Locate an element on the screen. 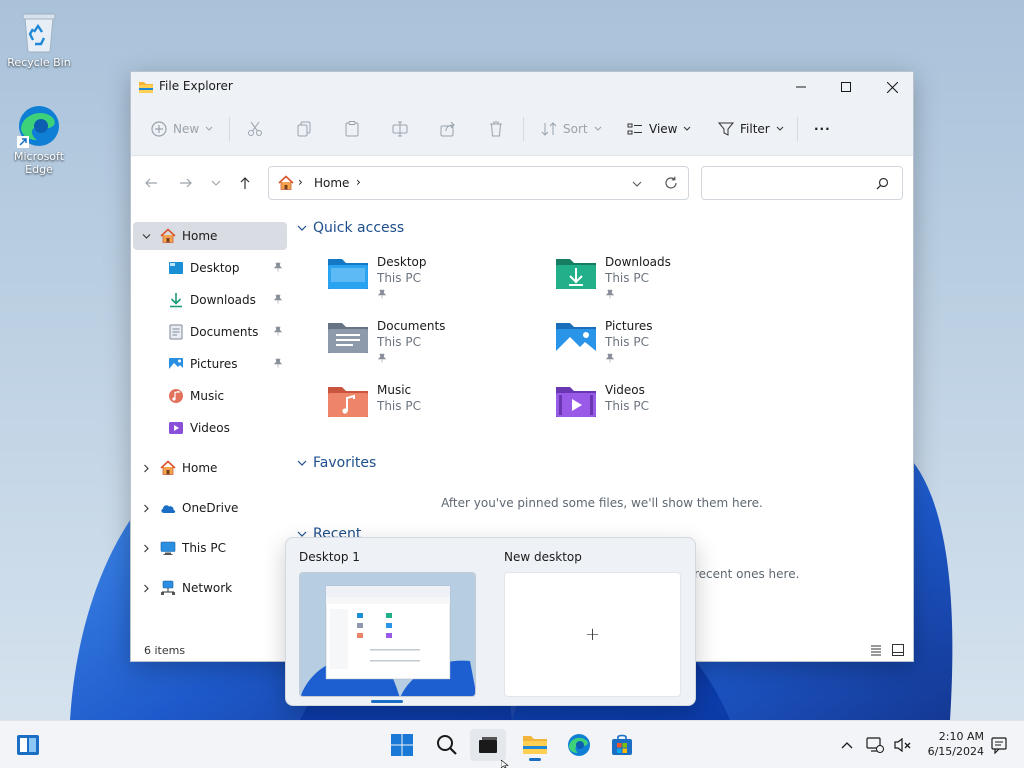  search-button is located at coordinates (447, 745).